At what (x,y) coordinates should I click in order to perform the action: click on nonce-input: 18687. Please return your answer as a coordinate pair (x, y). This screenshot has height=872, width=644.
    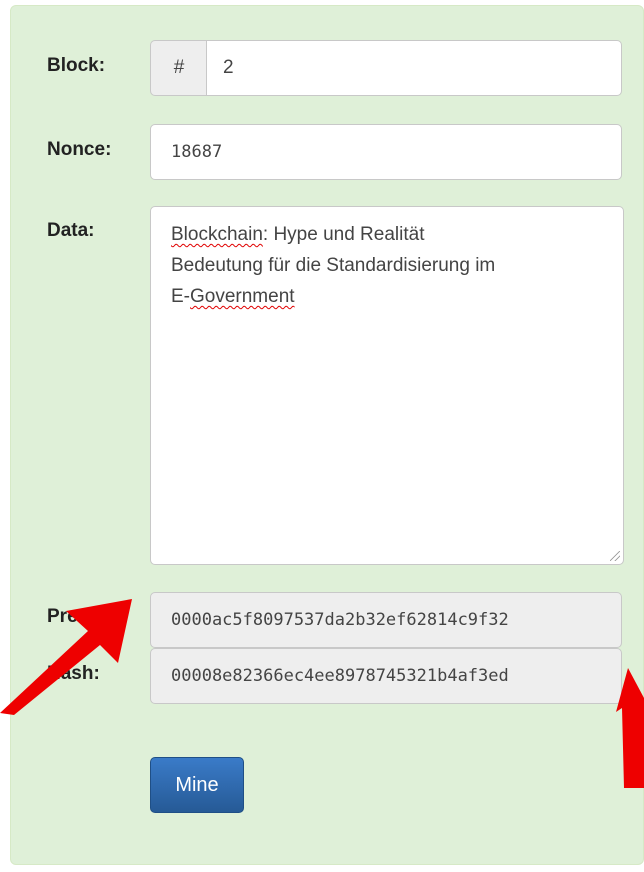
    Looking at the image, I should click on (386, 152).